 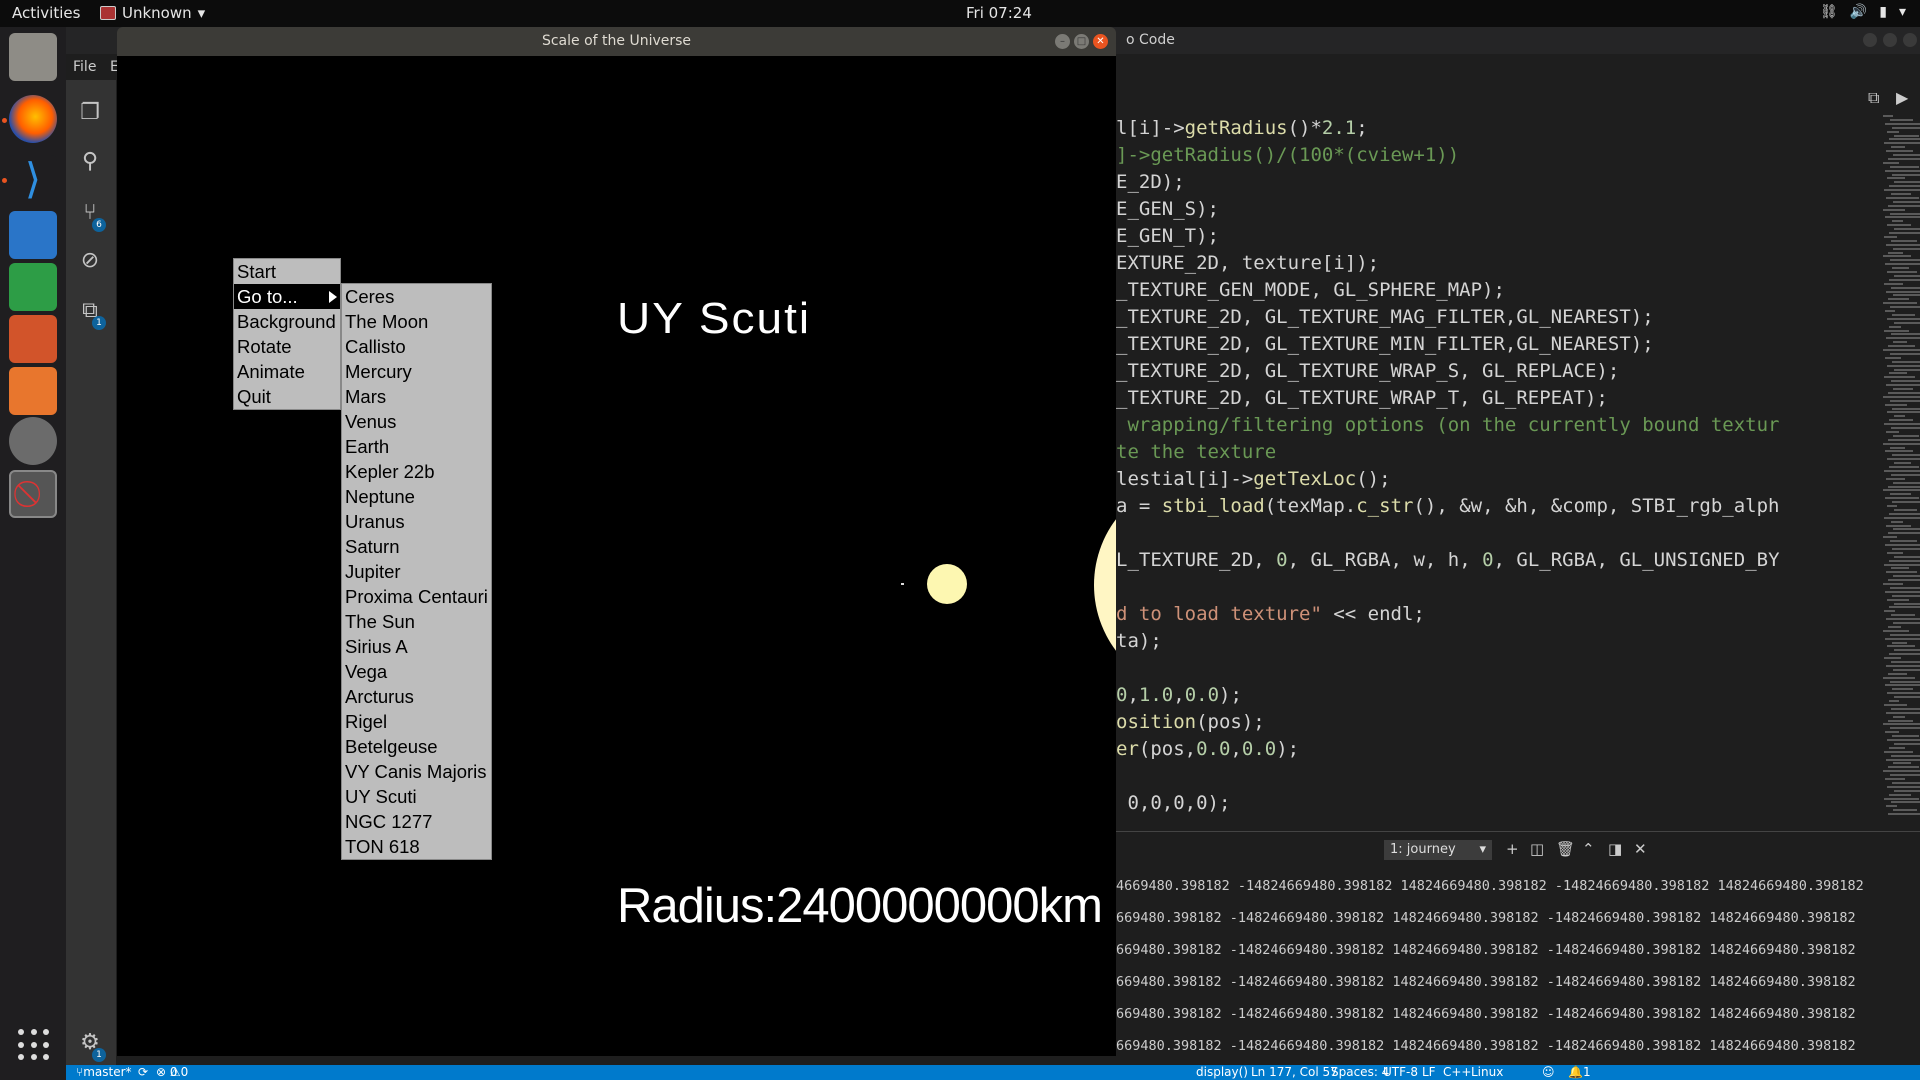 I want to click on menu-item-animate: Animate, so click(x=287, y=371).